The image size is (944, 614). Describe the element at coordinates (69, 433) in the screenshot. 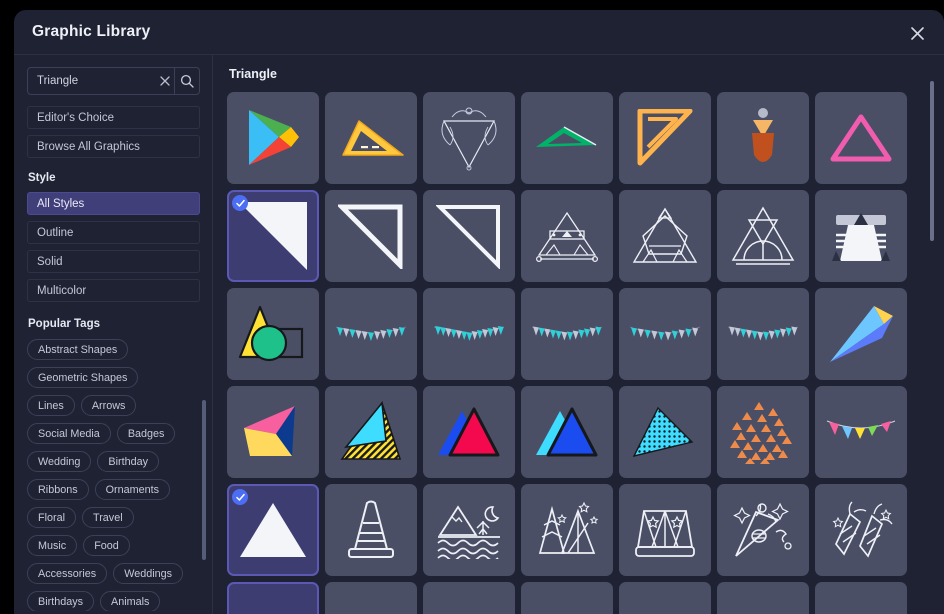

I see `tag-chip: Social Media` at that location.